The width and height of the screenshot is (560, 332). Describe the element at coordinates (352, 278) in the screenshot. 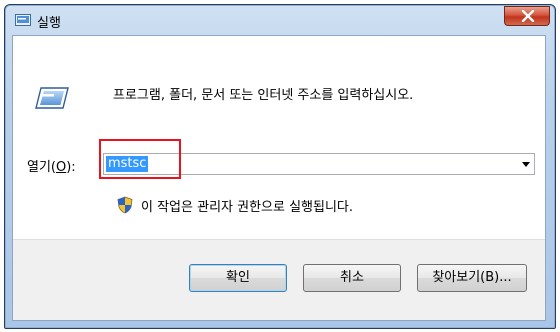

I see `cancel-button: 취소` at that location.